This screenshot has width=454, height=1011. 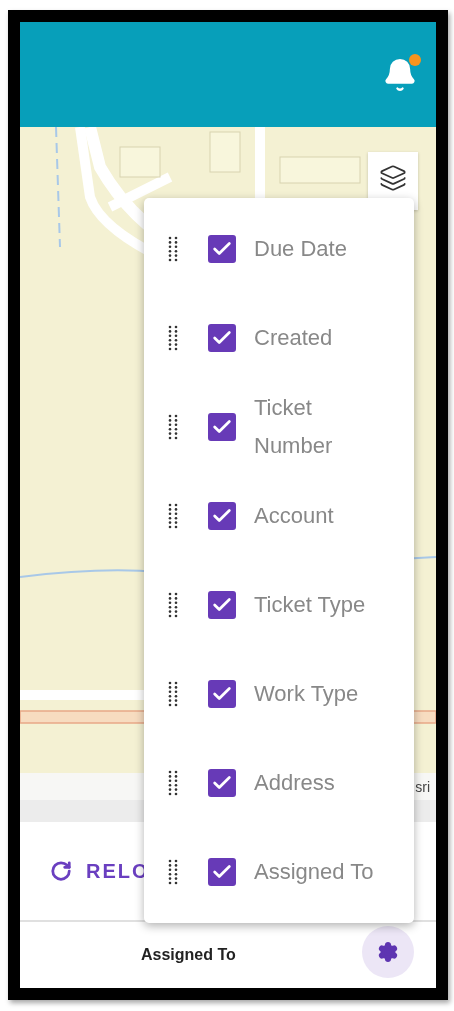 What do you see at coordinates (301, 248) in the screenshot?
I see `column-option-label: Due Date` at bounding box center [301, 248].